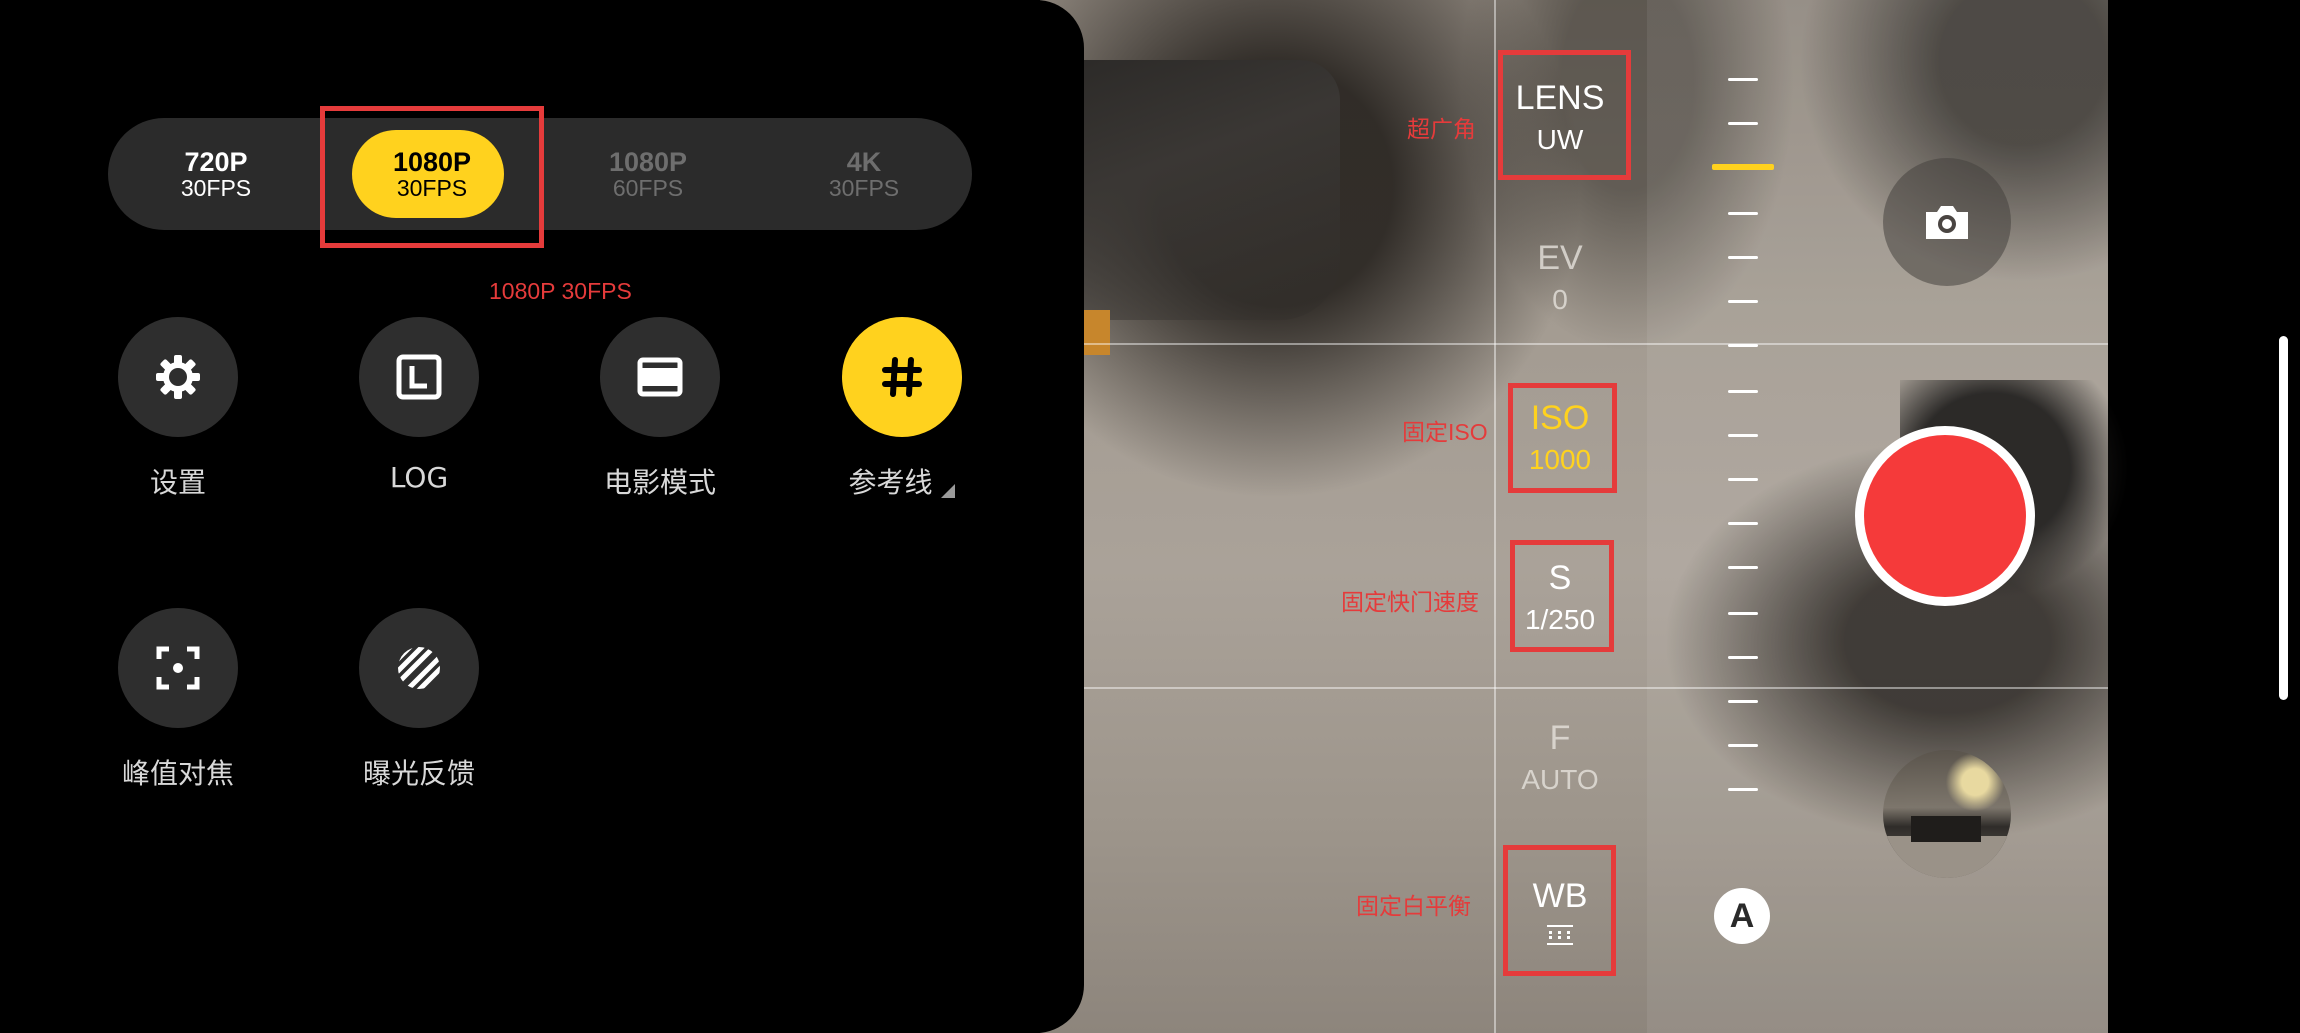  I want to click on focus-peaking-icon, so click(178, 668).